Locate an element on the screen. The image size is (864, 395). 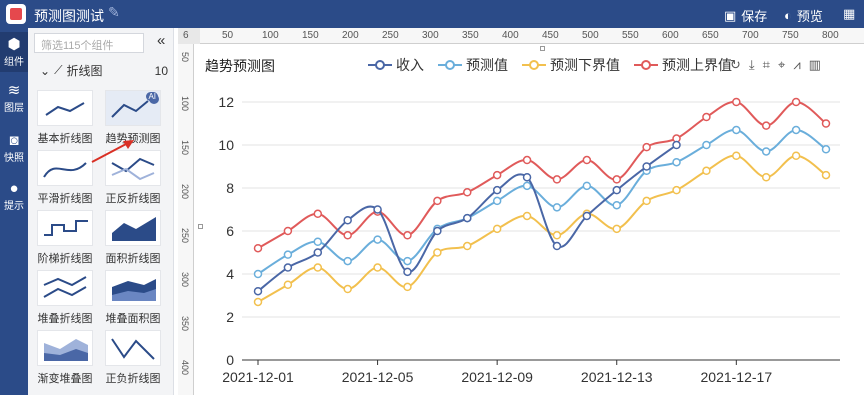
y-tick-label: 8 is located at coordinates (230, 188).